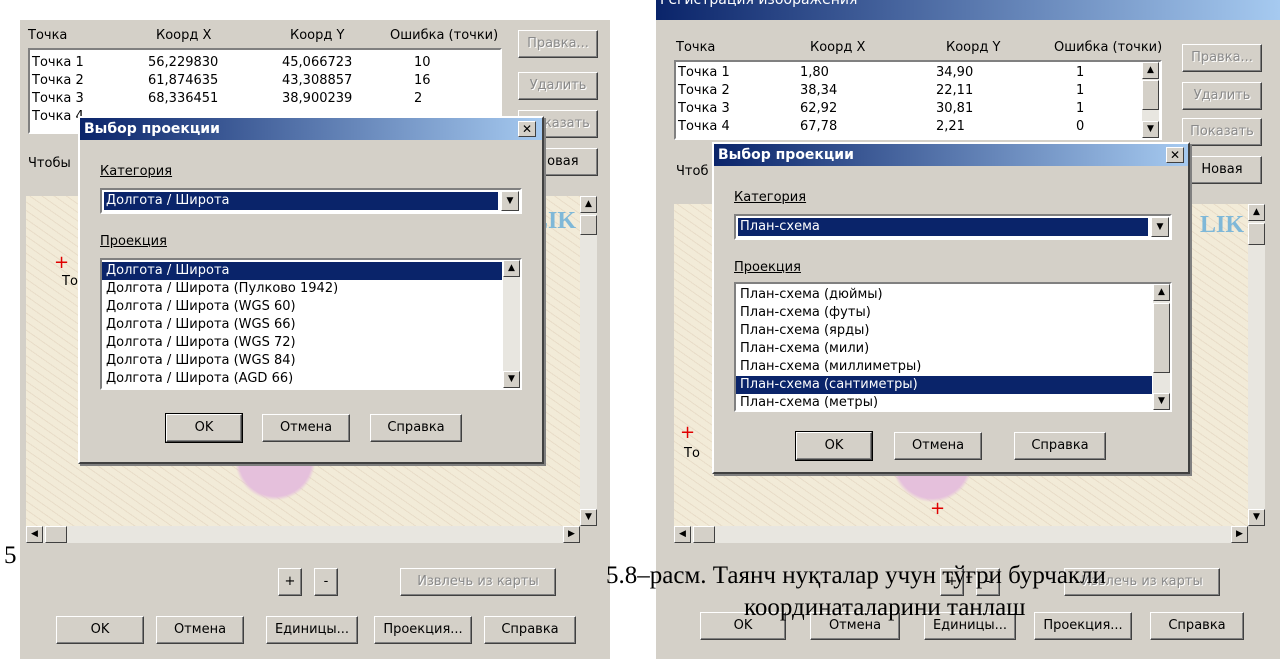 Image resolution: width=1280 pixels, height=659 pixels. Describe the element at coordinates (302, 361) in the screenshot. I see `projection-list-item: Долгота / Широта (WGS 84)` at that location.